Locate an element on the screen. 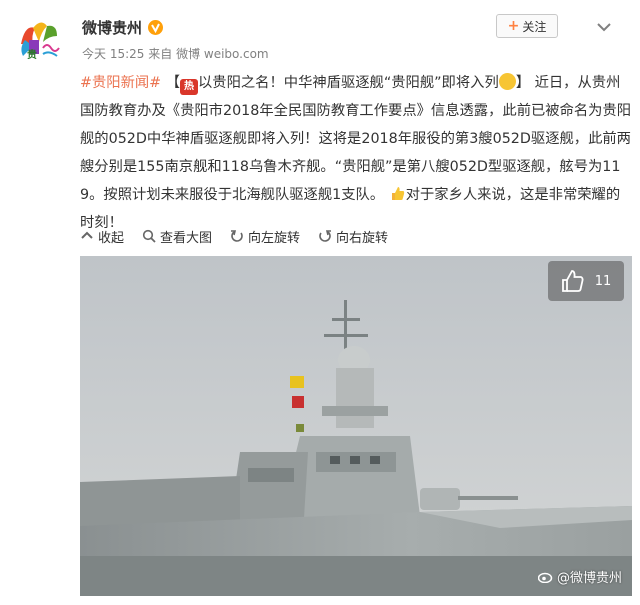  collapse-arrow-icon is located at coordinates (87, 236).